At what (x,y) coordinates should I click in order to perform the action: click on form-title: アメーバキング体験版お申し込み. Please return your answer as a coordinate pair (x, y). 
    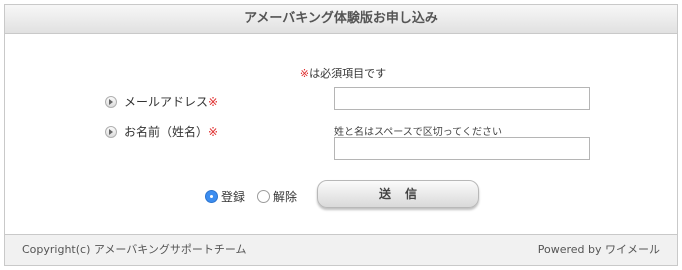
    Looking at the image, I should click on (341, 18).